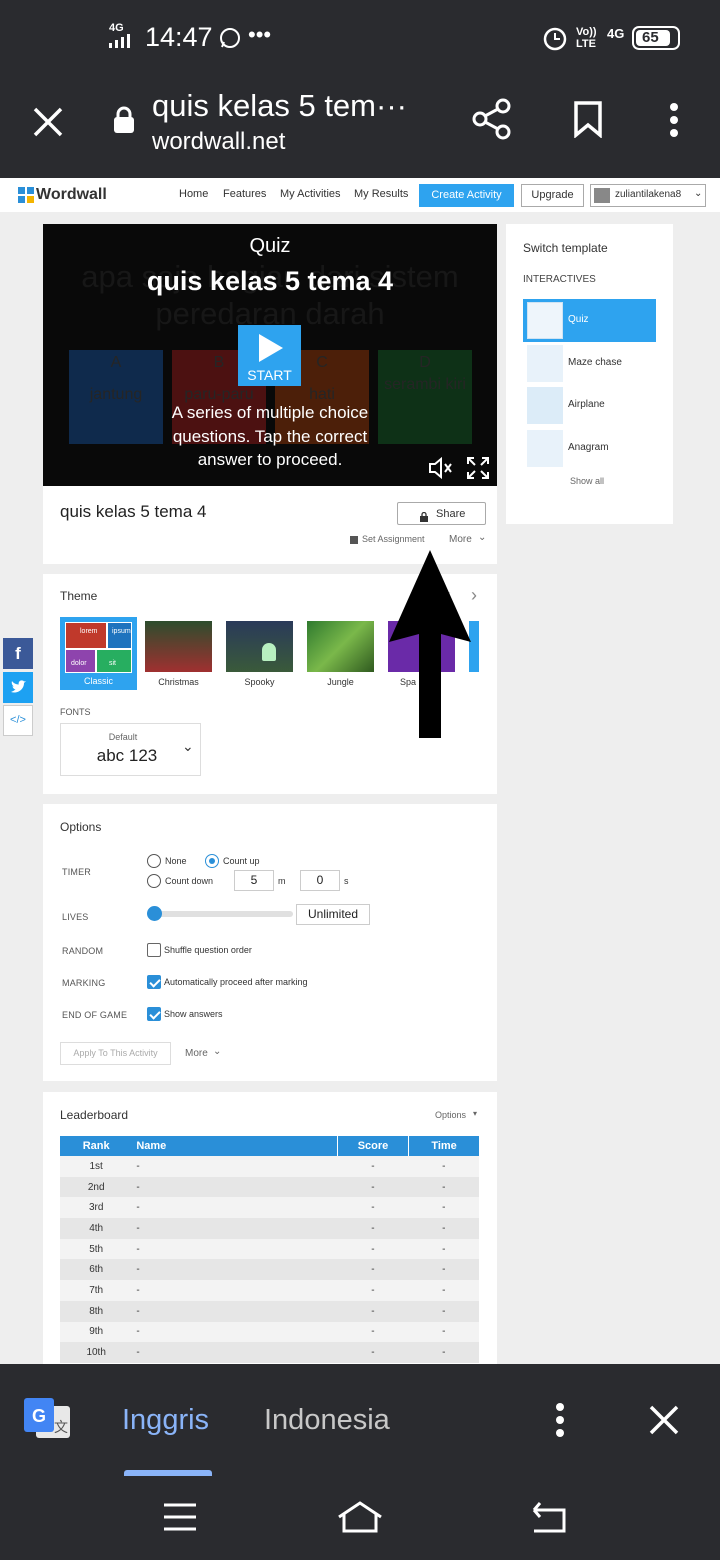  Describe the element at coordinates (83, 951) in the screenshot. I see `random-label: RANDOM` at that location.